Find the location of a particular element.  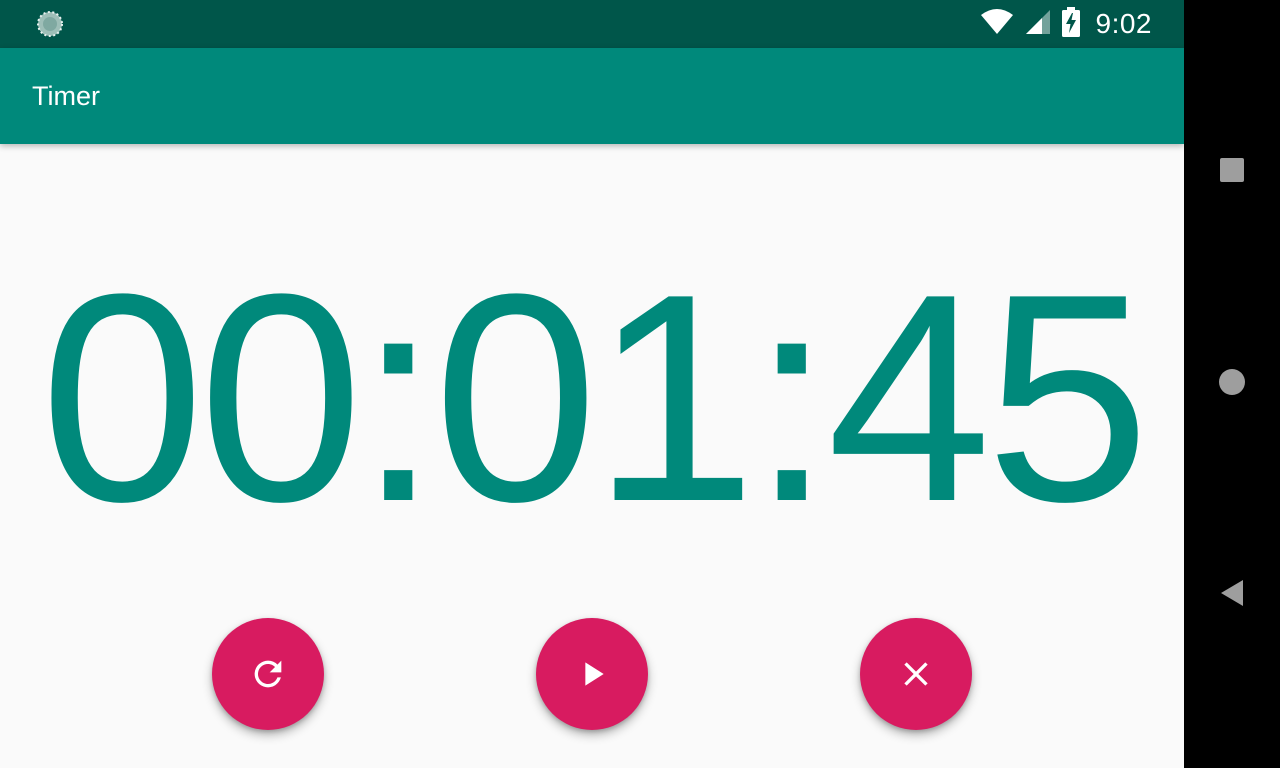

home-button is located at coordinates (1232, 384).